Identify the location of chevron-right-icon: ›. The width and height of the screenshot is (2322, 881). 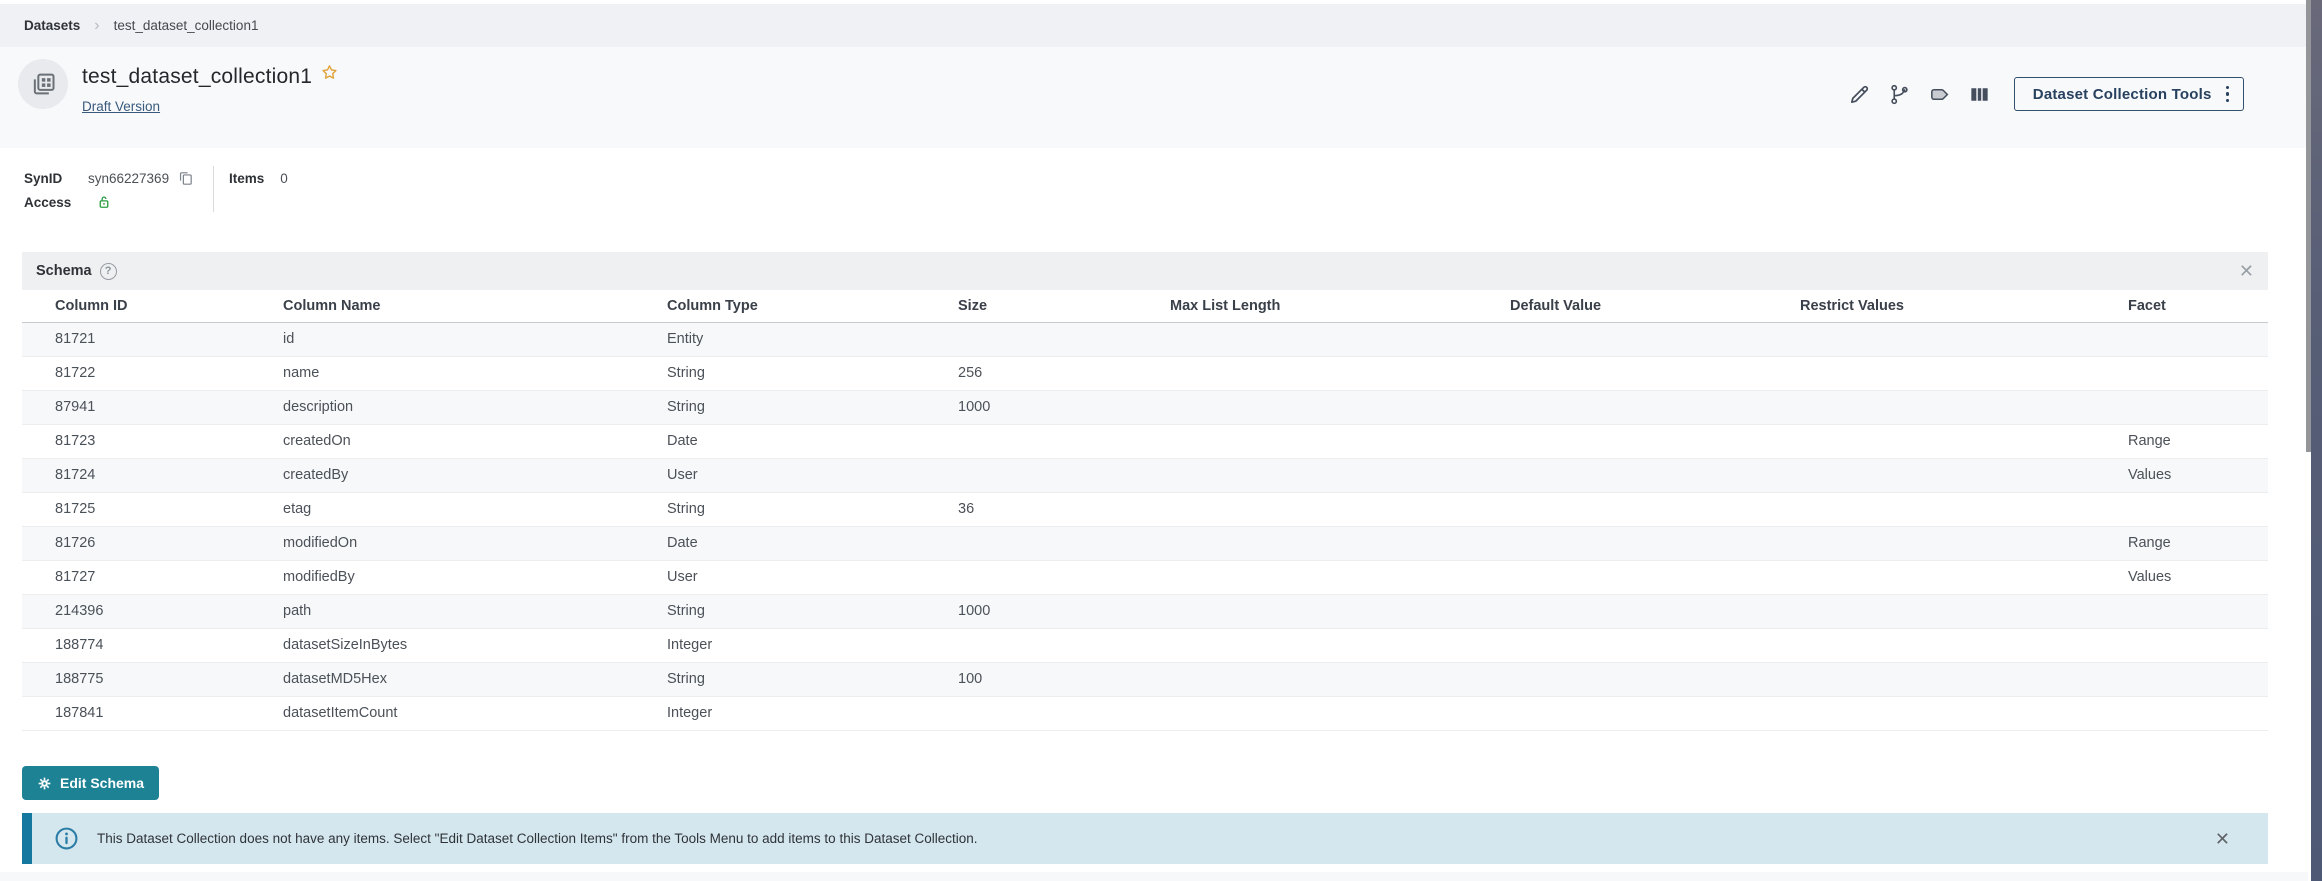
(97, 25).